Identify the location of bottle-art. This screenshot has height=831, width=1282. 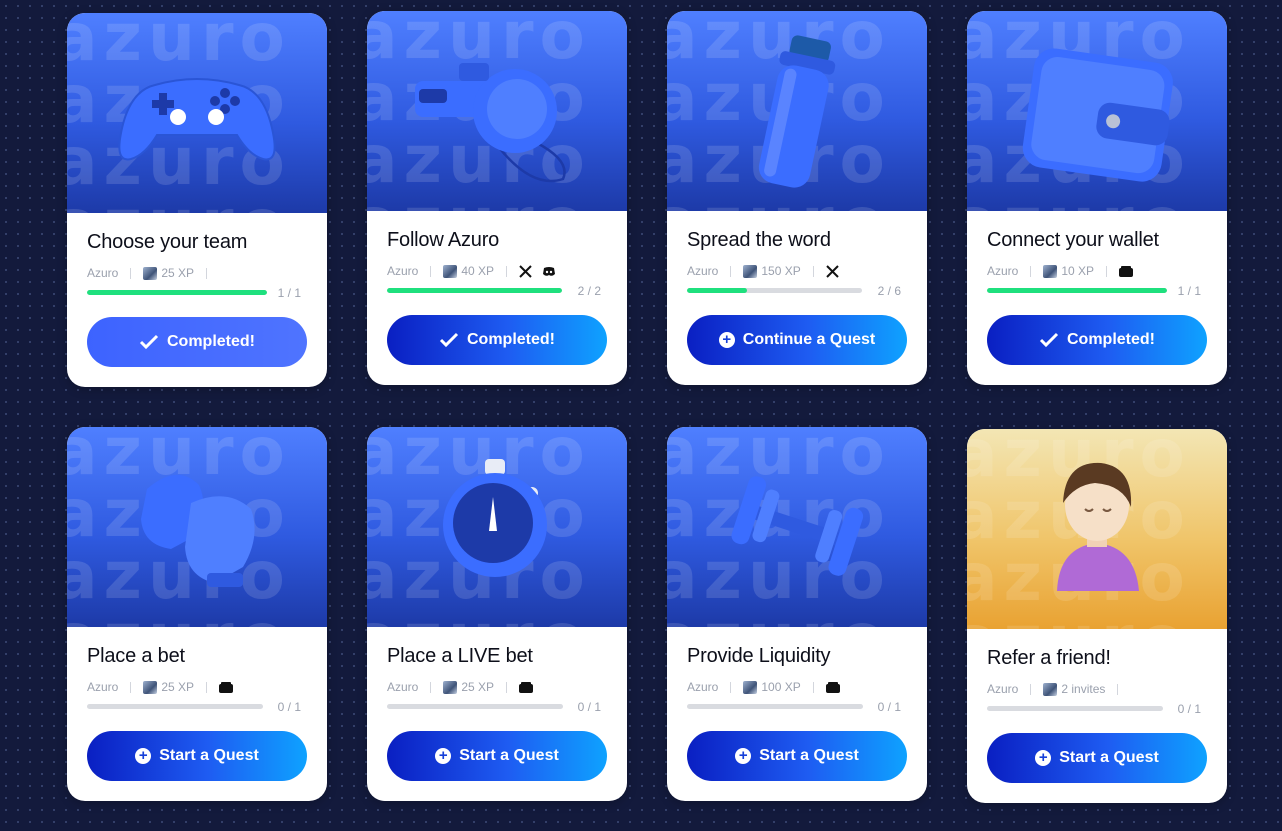
(797, 111).